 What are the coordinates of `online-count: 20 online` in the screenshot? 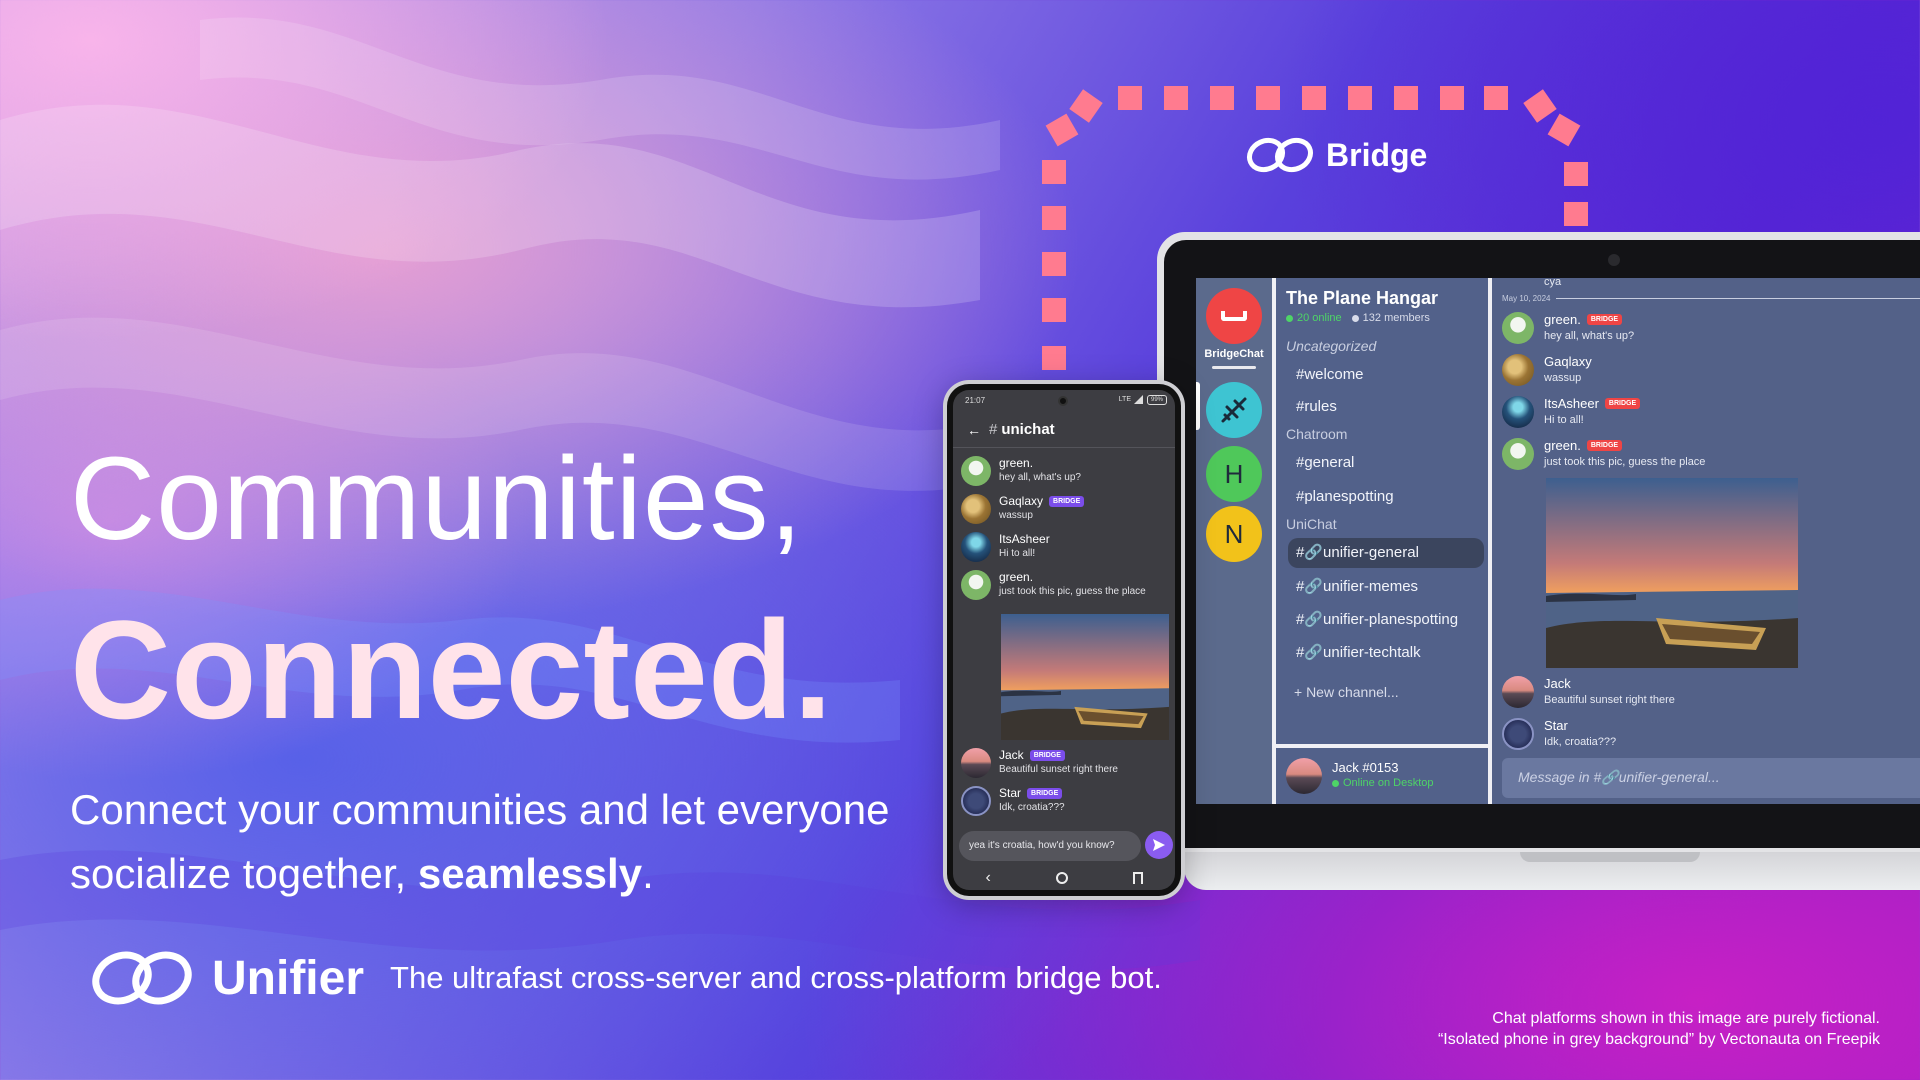 It's located at (1319, 318).